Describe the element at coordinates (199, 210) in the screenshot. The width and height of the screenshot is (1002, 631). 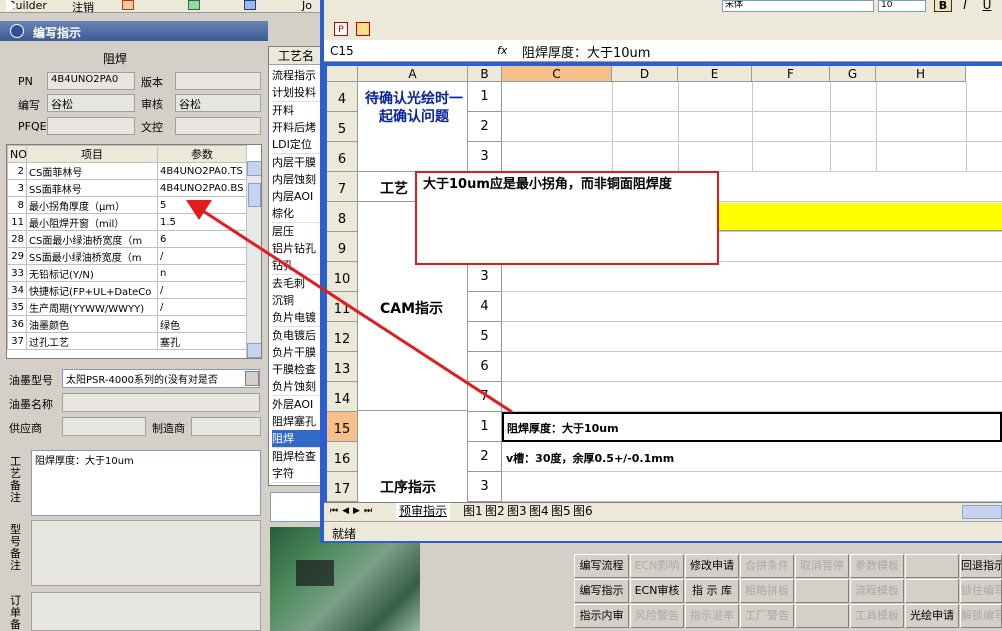
I see `red-arrowhead-icon` at that location.